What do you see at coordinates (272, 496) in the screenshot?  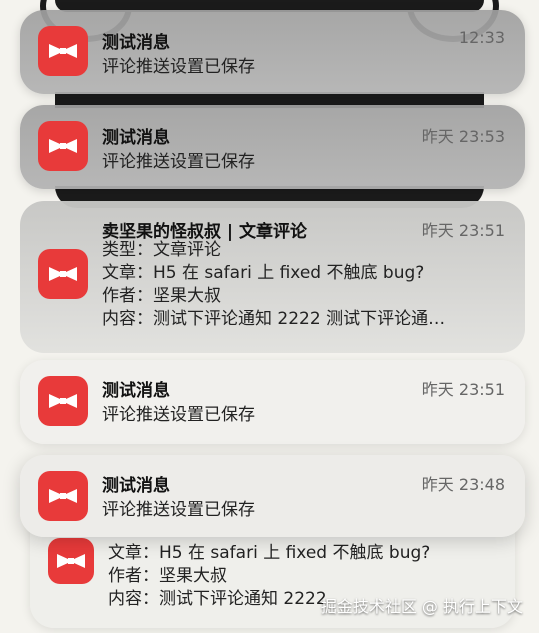 I see `notification-card-5: 测试消息 评论推送设置已保存 昨天 23:48` at bounding box center [272, 496].